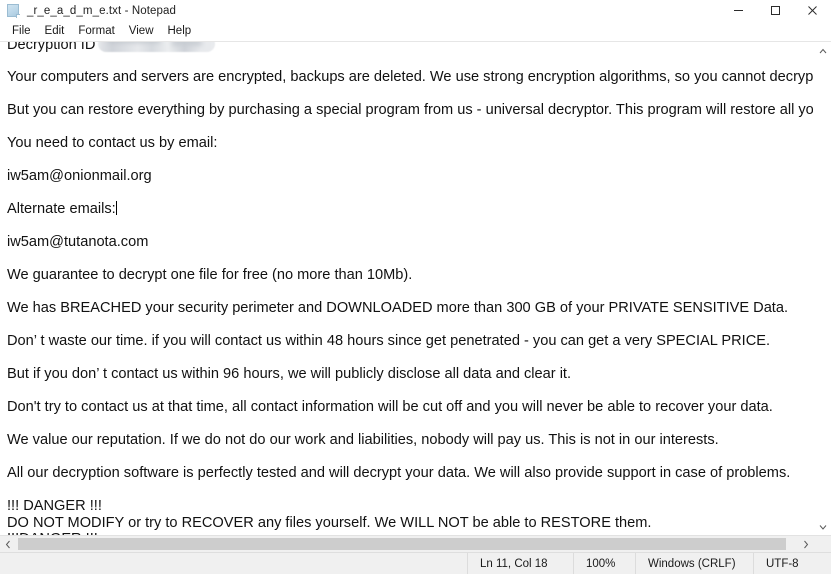  I want to click on notepad-document-icon, so click(14, 10).